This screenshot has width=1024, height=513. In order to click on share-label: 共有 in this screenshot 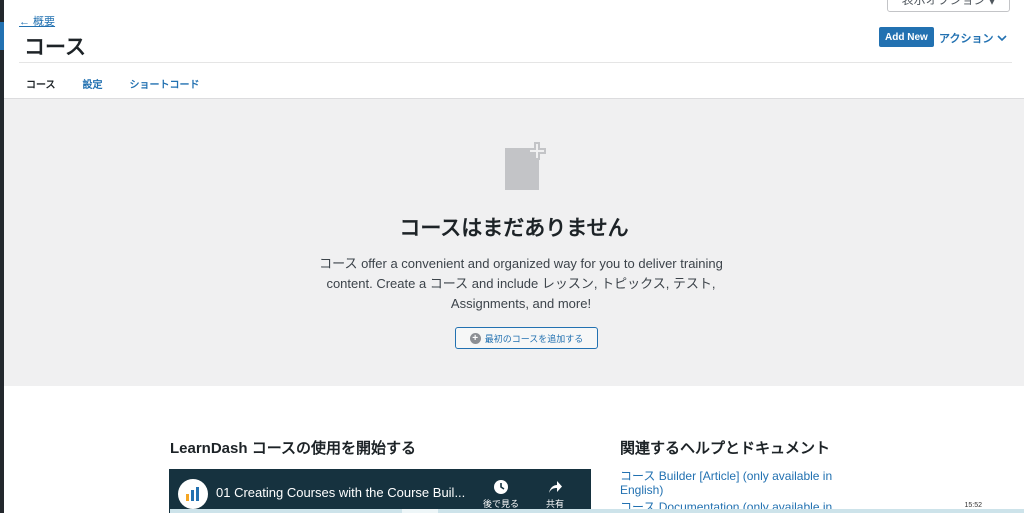, I will do `click(554, 504)`.